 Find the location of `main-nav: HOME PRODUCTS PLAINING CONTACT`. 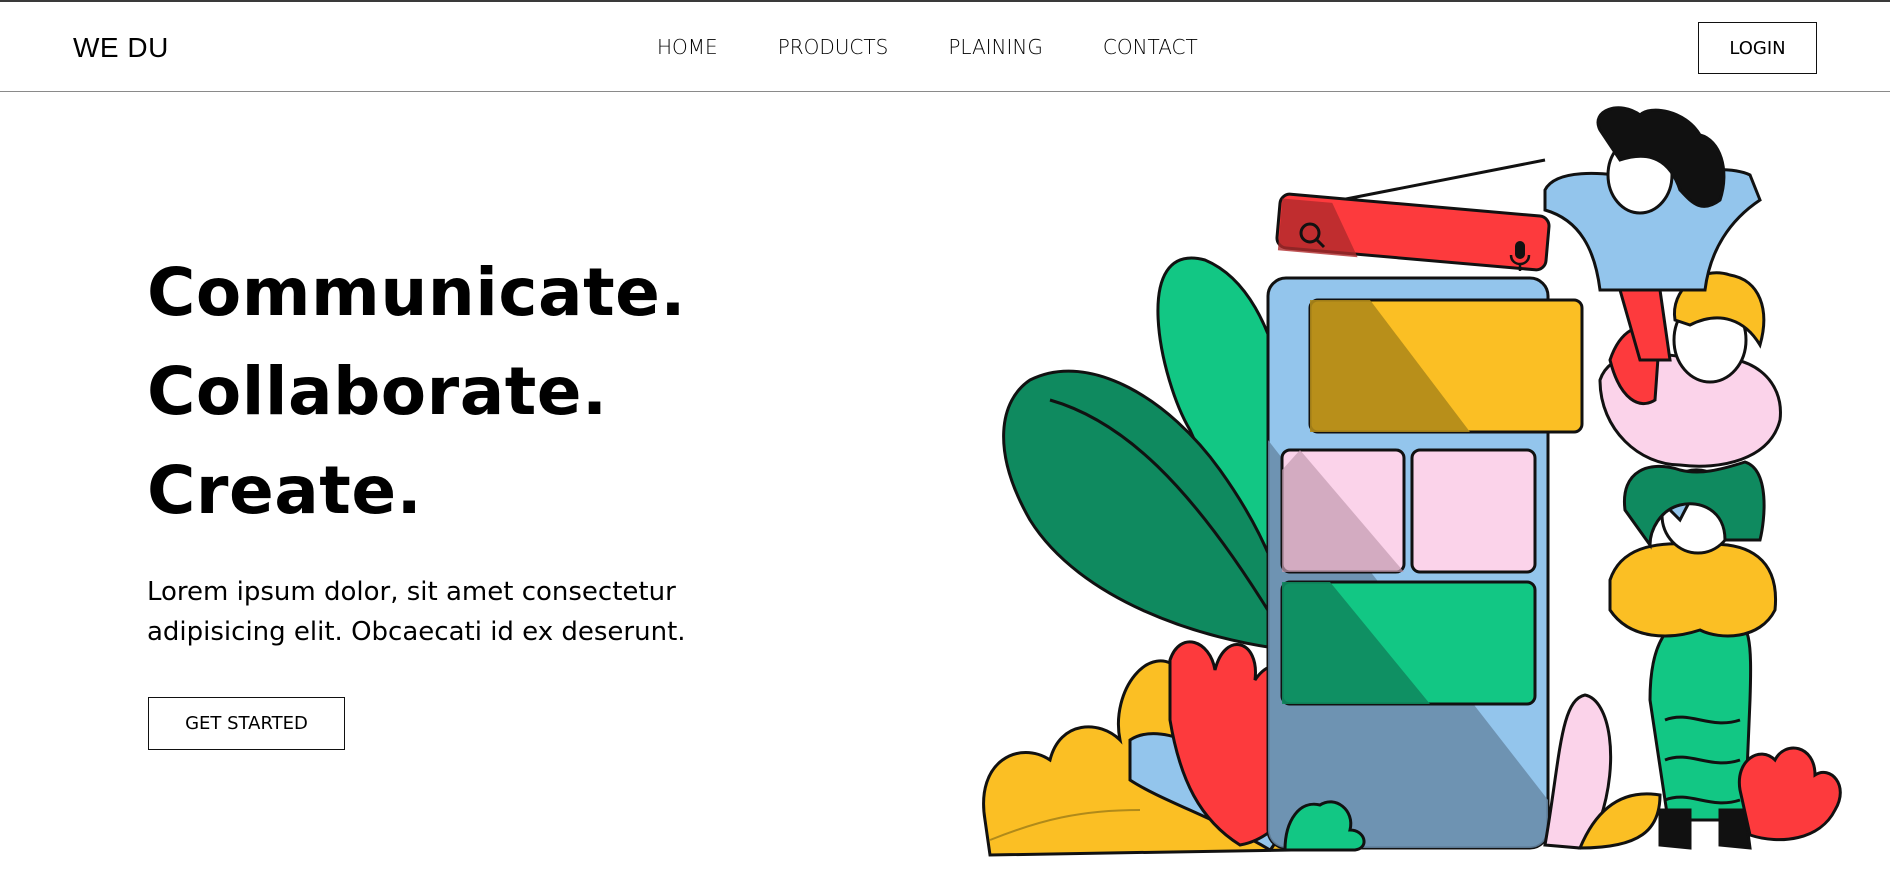

main-nav: HOME PRODUCTS PLAINING CONTACT is located at coordinates (957, 47).